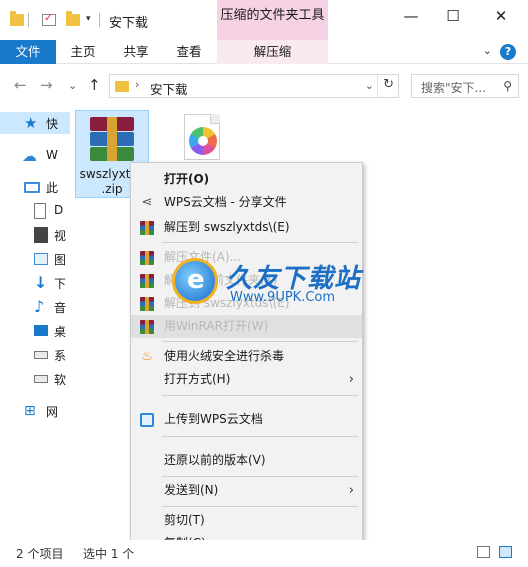 The image size is (528, 567). Describe the element at coordinates (227, 227) in the screenshot. I see `menu-item-label: 解压到 swszlyxtds\(E)` at that location.